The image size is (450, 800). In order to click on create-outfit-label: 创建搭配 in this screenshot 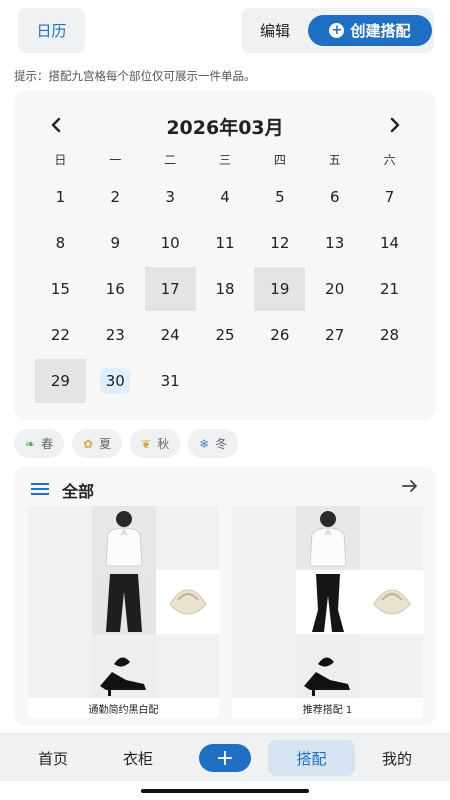, I will do `click(380, 31)`.